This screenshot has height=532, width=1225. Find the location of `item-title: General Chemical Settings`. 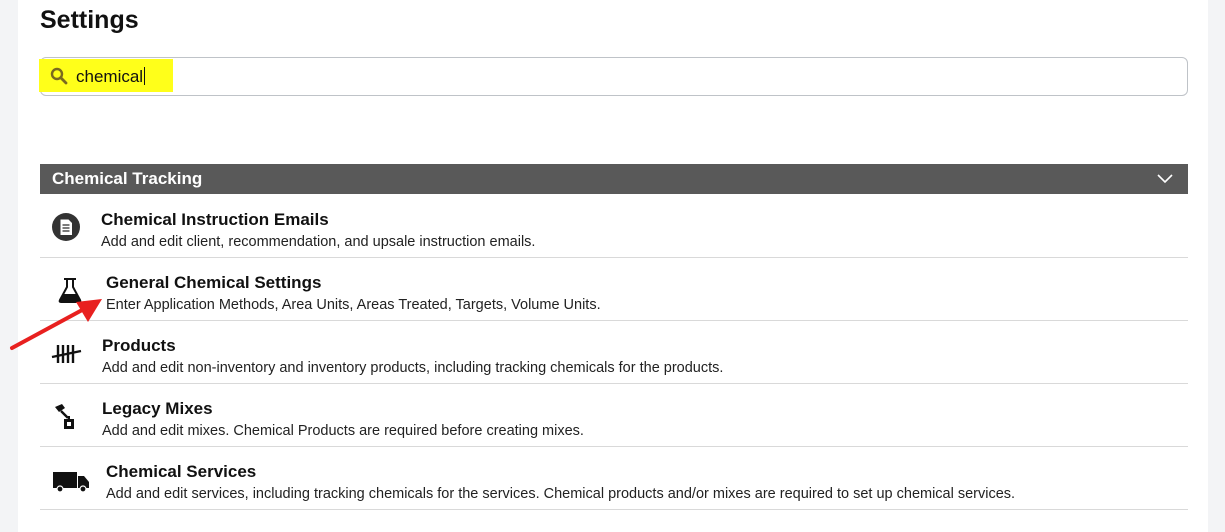

item-title: General Chemical Settings is located at coordinates (214, 282).